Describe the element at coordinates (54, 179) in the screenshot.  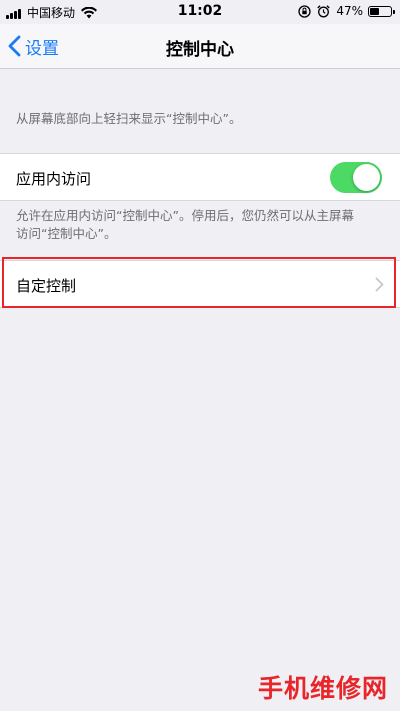
I see `in-app-access-label: 应用内访问` at that location.